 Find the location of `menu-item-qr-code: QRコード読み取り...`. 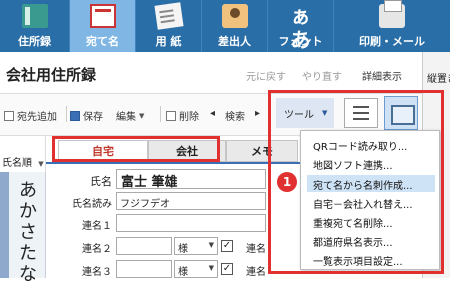

menu-item-qr-code: QRコード読み取り... is located at coordinates (371, 144).